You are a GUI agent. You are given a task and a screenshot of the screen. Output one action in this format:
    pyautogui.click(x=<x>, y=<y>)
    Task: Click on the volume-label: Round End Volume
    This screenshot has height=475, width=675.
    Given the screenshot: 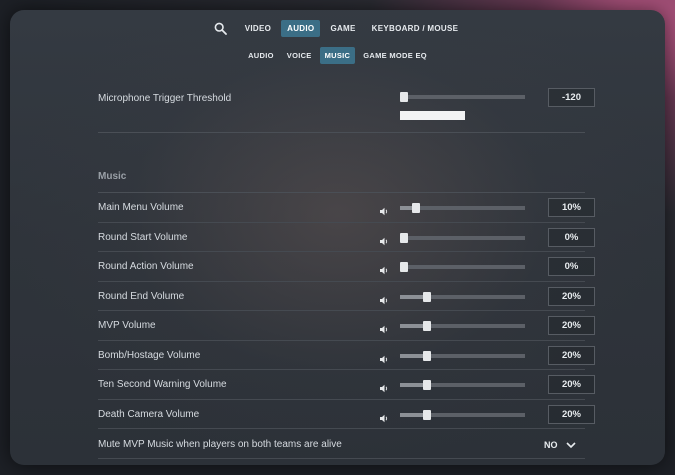 What is the action you would take?
    pyautogui.click(x=141, y=296)
    